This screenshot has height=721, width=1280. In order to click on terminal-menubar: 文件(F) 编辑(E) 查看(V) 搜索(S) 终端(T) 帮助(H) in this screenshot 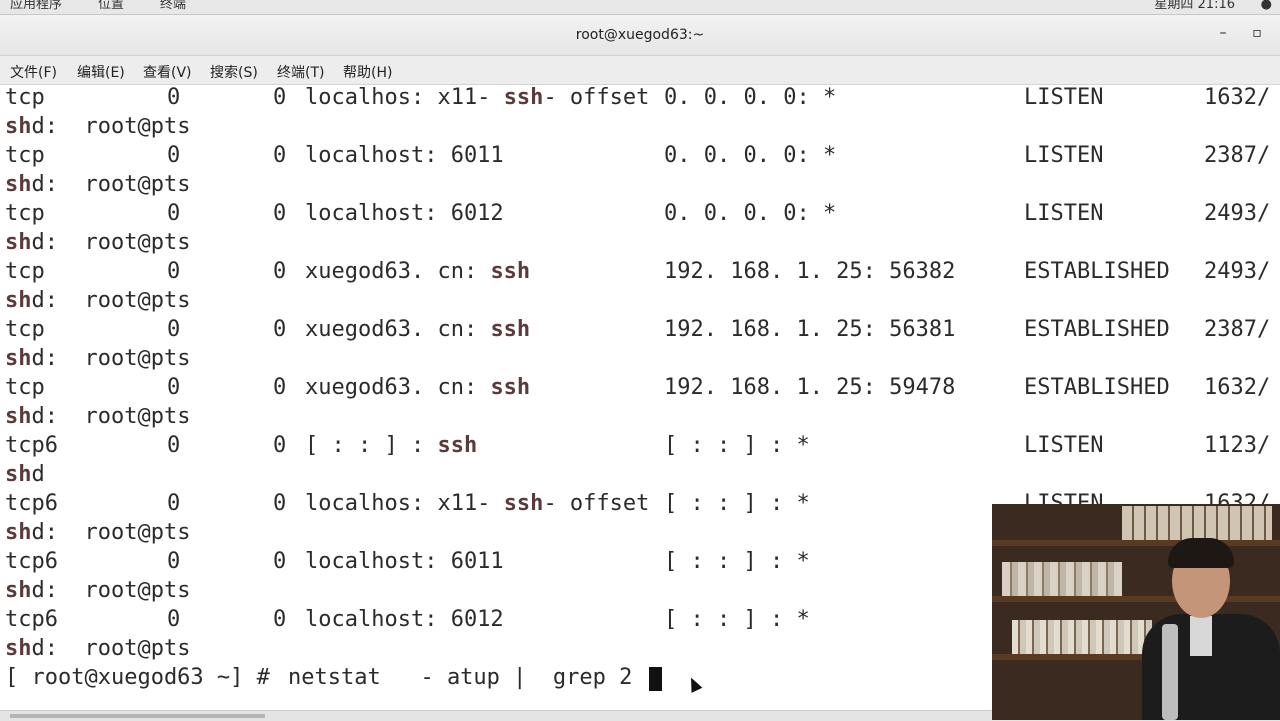, I will do `click(640, 70)`.